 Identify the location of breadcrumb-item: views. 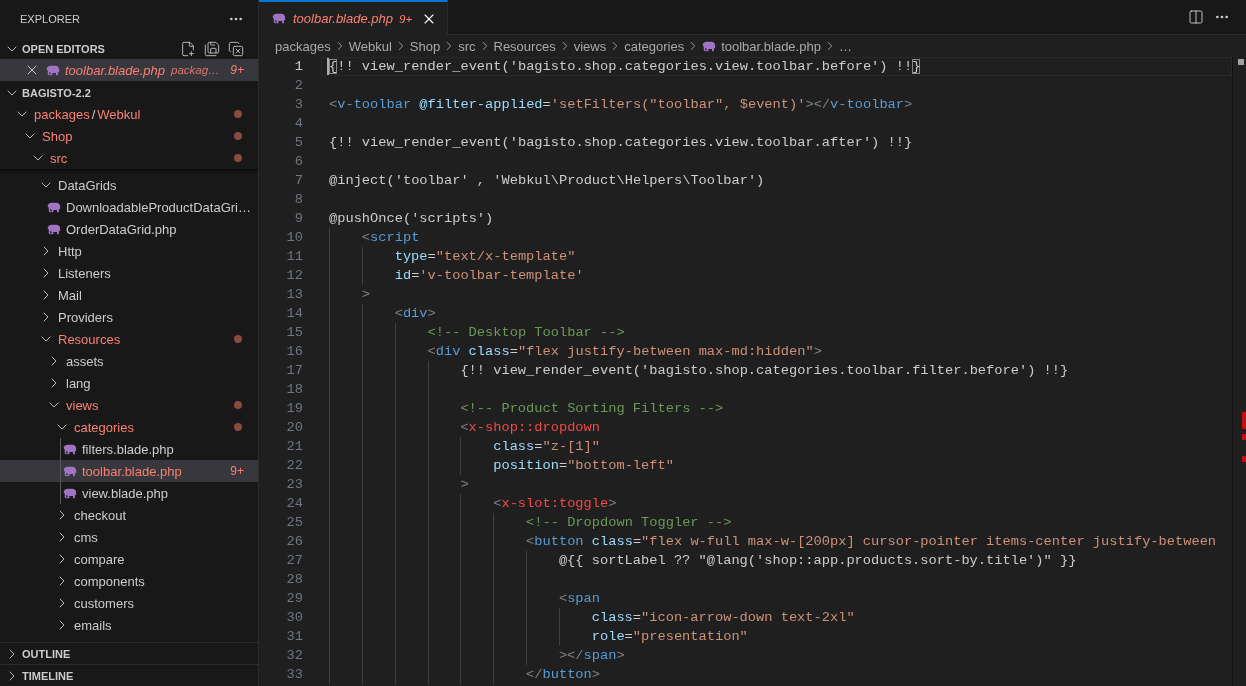
(590, 46).